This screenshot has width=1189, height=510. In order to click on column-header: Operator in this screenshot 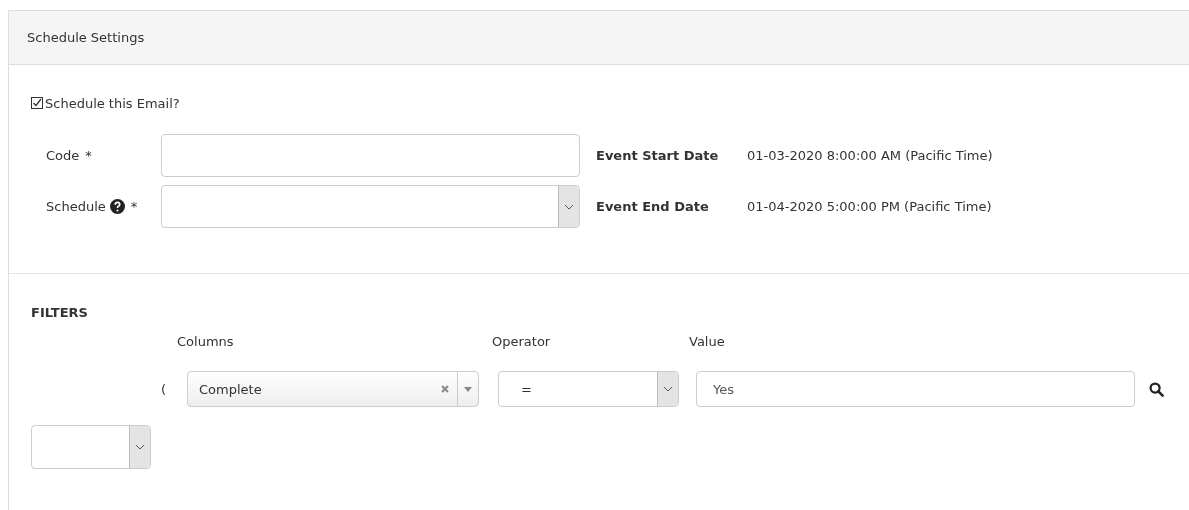, I will do `click(522, 342)`.